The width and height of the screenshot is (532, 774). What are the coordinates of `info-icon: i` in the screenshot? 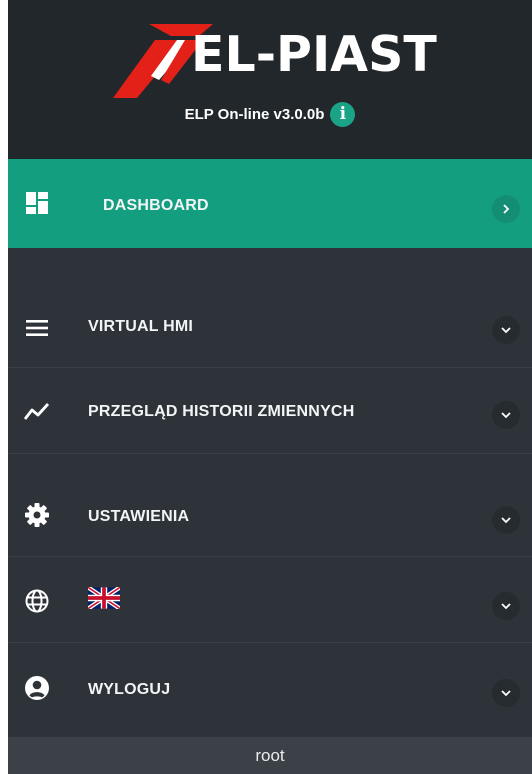 It's located at (343, 114).